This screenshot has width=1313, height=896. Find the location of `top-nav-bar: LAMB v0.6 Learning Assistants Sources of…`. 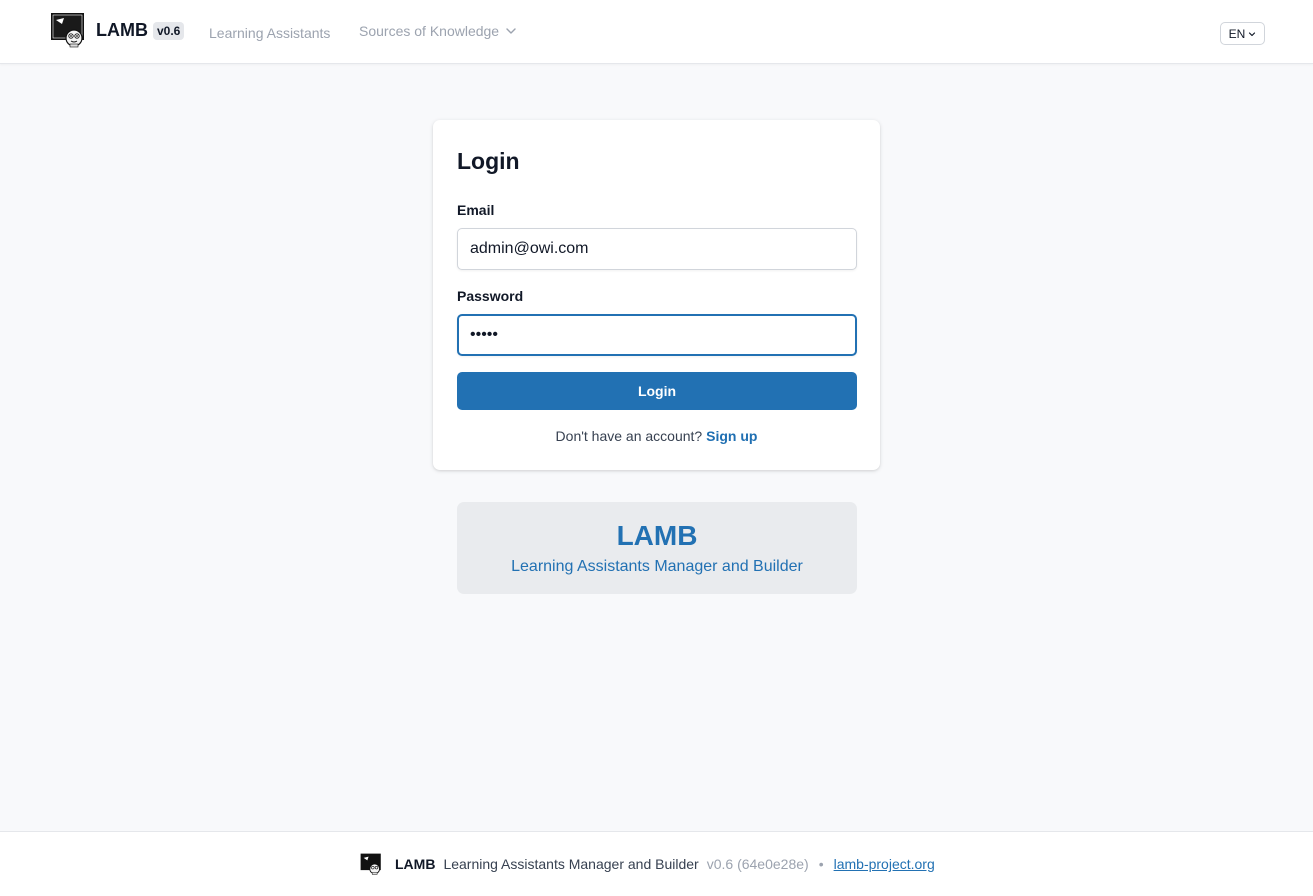

top-nav-bar: LAMB v0.6 Learning Assistants Sources of… is located at coordinates (656, 32).